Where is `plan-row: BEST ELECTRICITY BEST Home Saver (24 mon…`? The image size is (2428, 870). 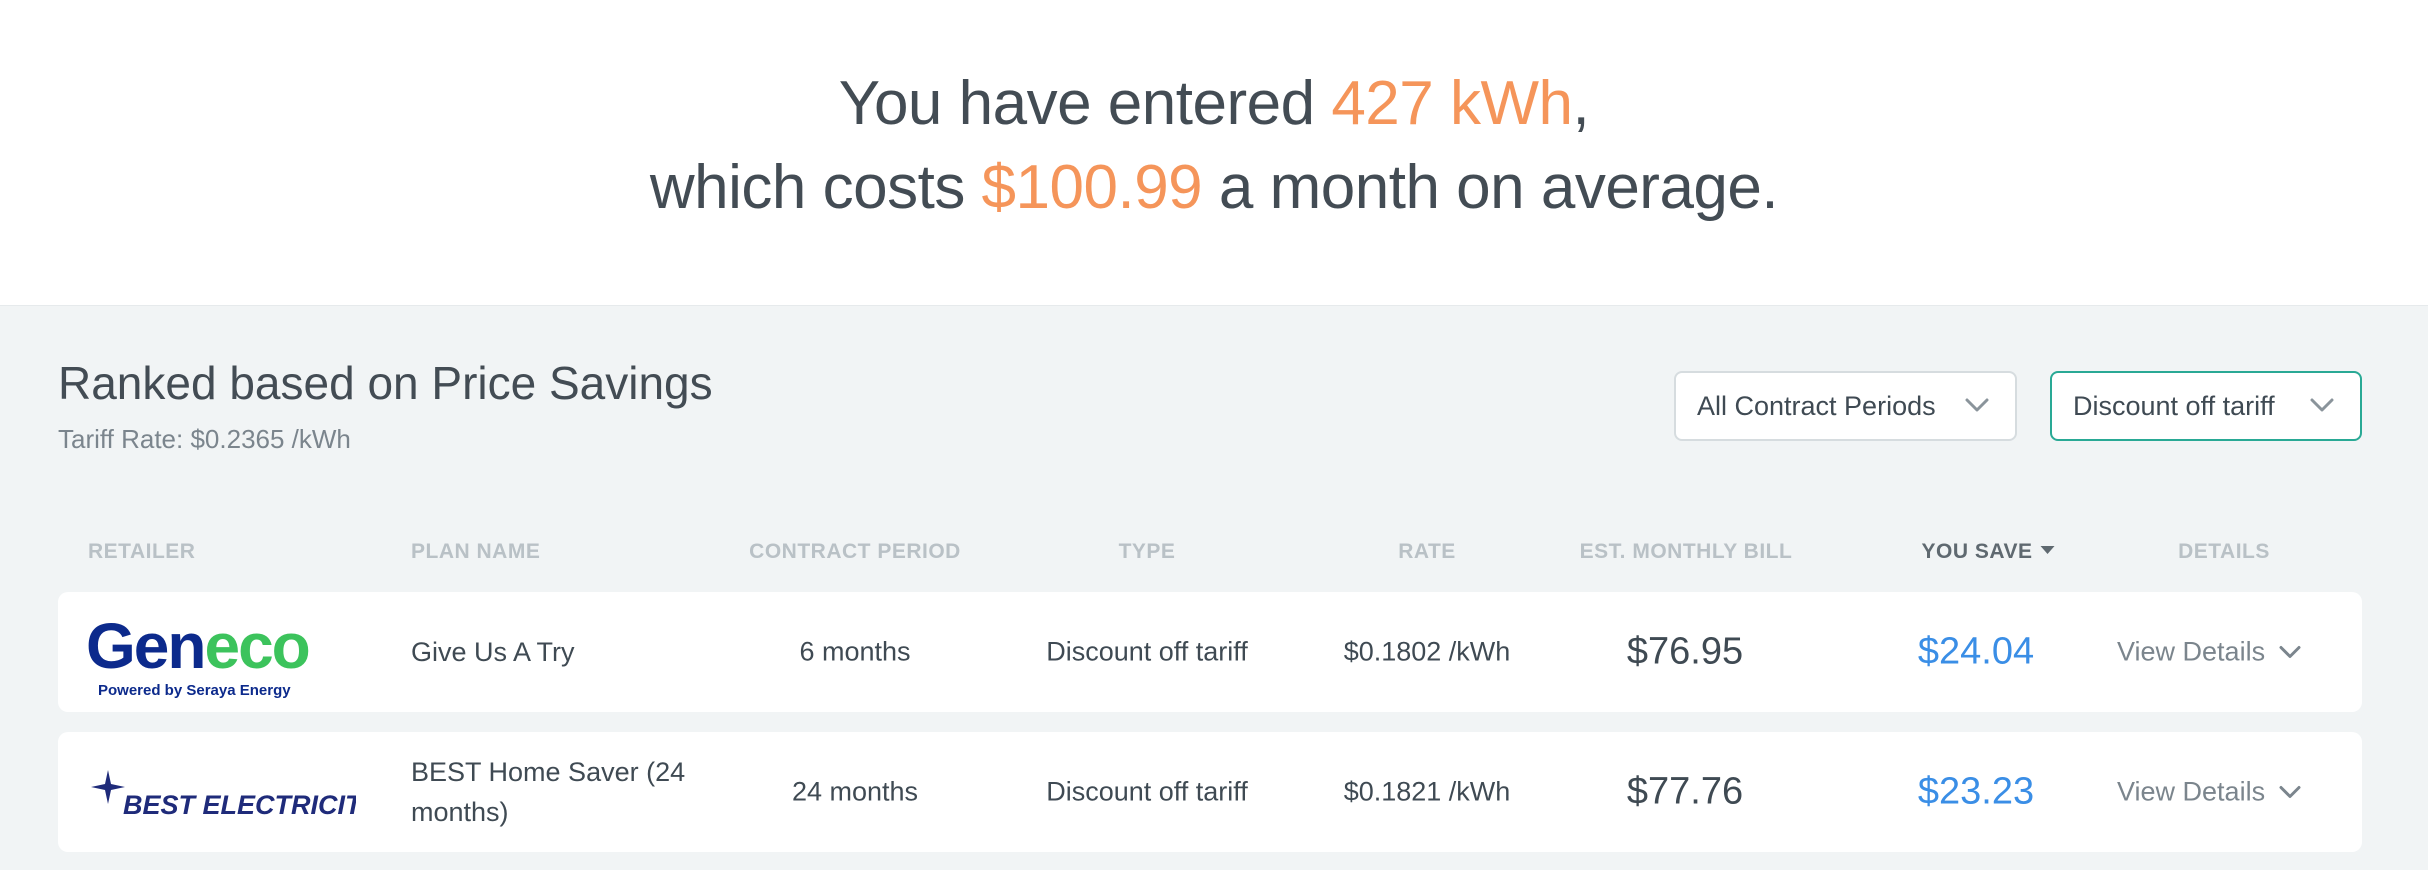
plan-row: BEST ELECTRICITY BEST Home Saver (24 mon… is located at coordinates (1210, 792).